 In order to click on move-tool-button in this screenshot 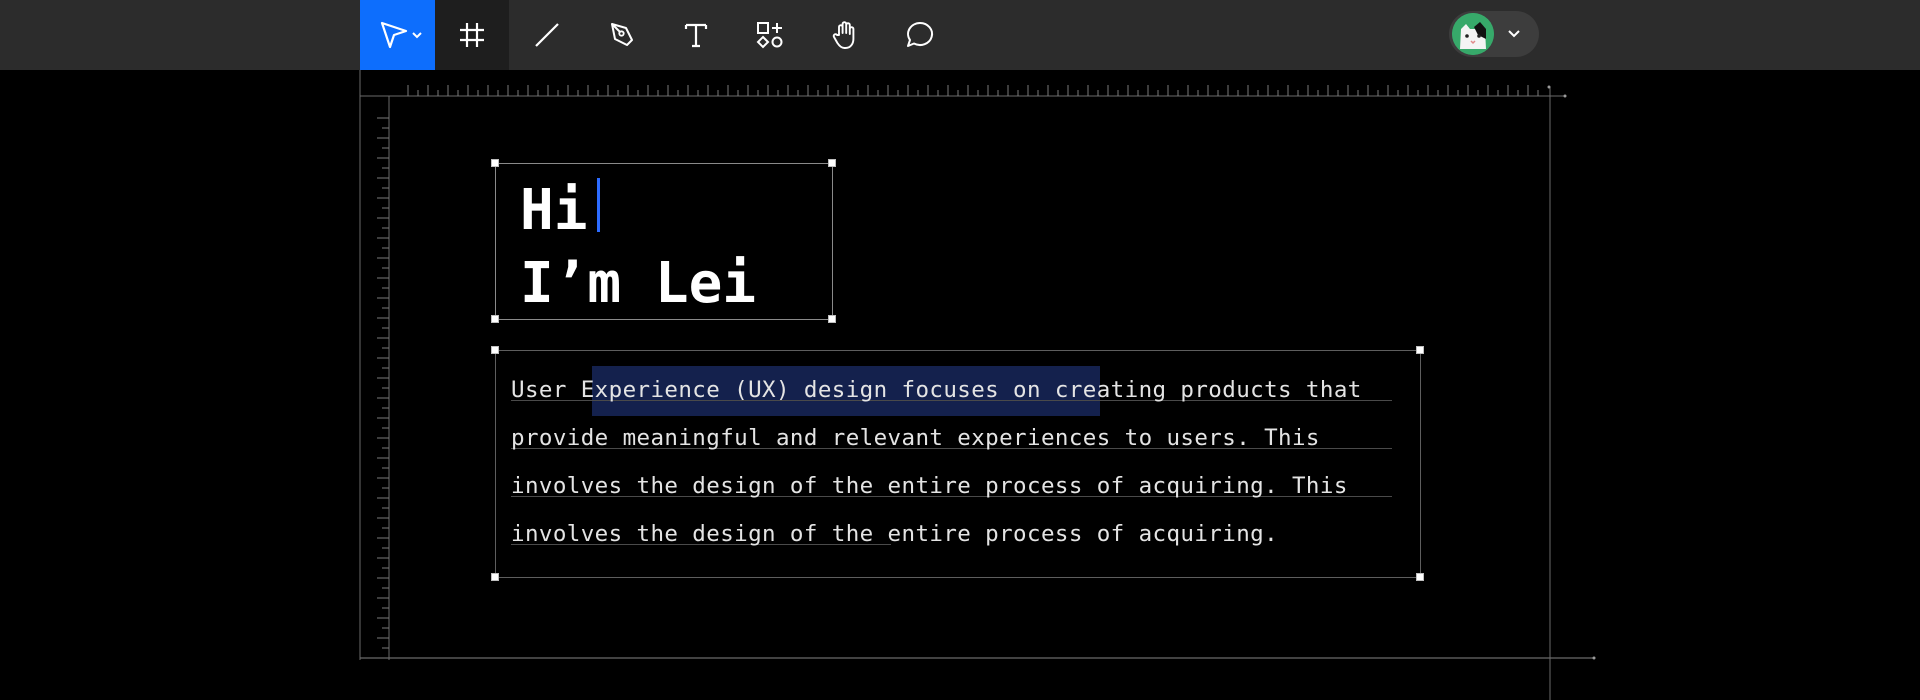, I will do `click(397, 35)`.